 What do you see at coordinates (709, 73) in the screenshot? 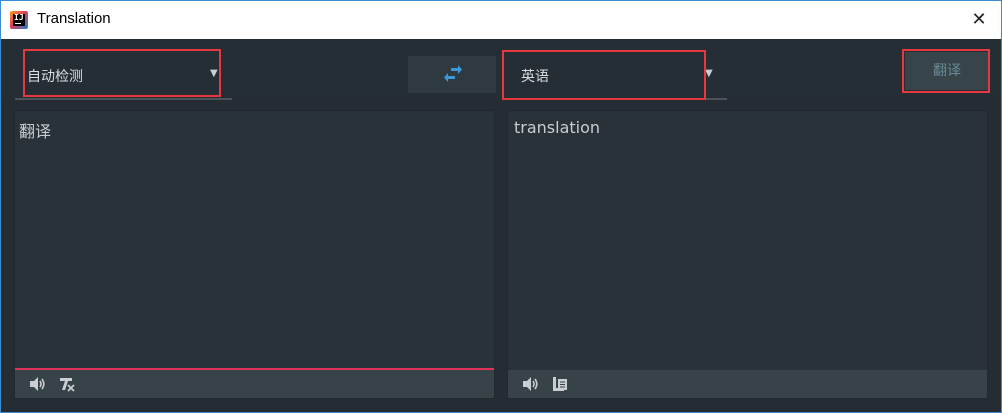
I see `chevron-down-icon: ▼` at bounding box center [709, 73].